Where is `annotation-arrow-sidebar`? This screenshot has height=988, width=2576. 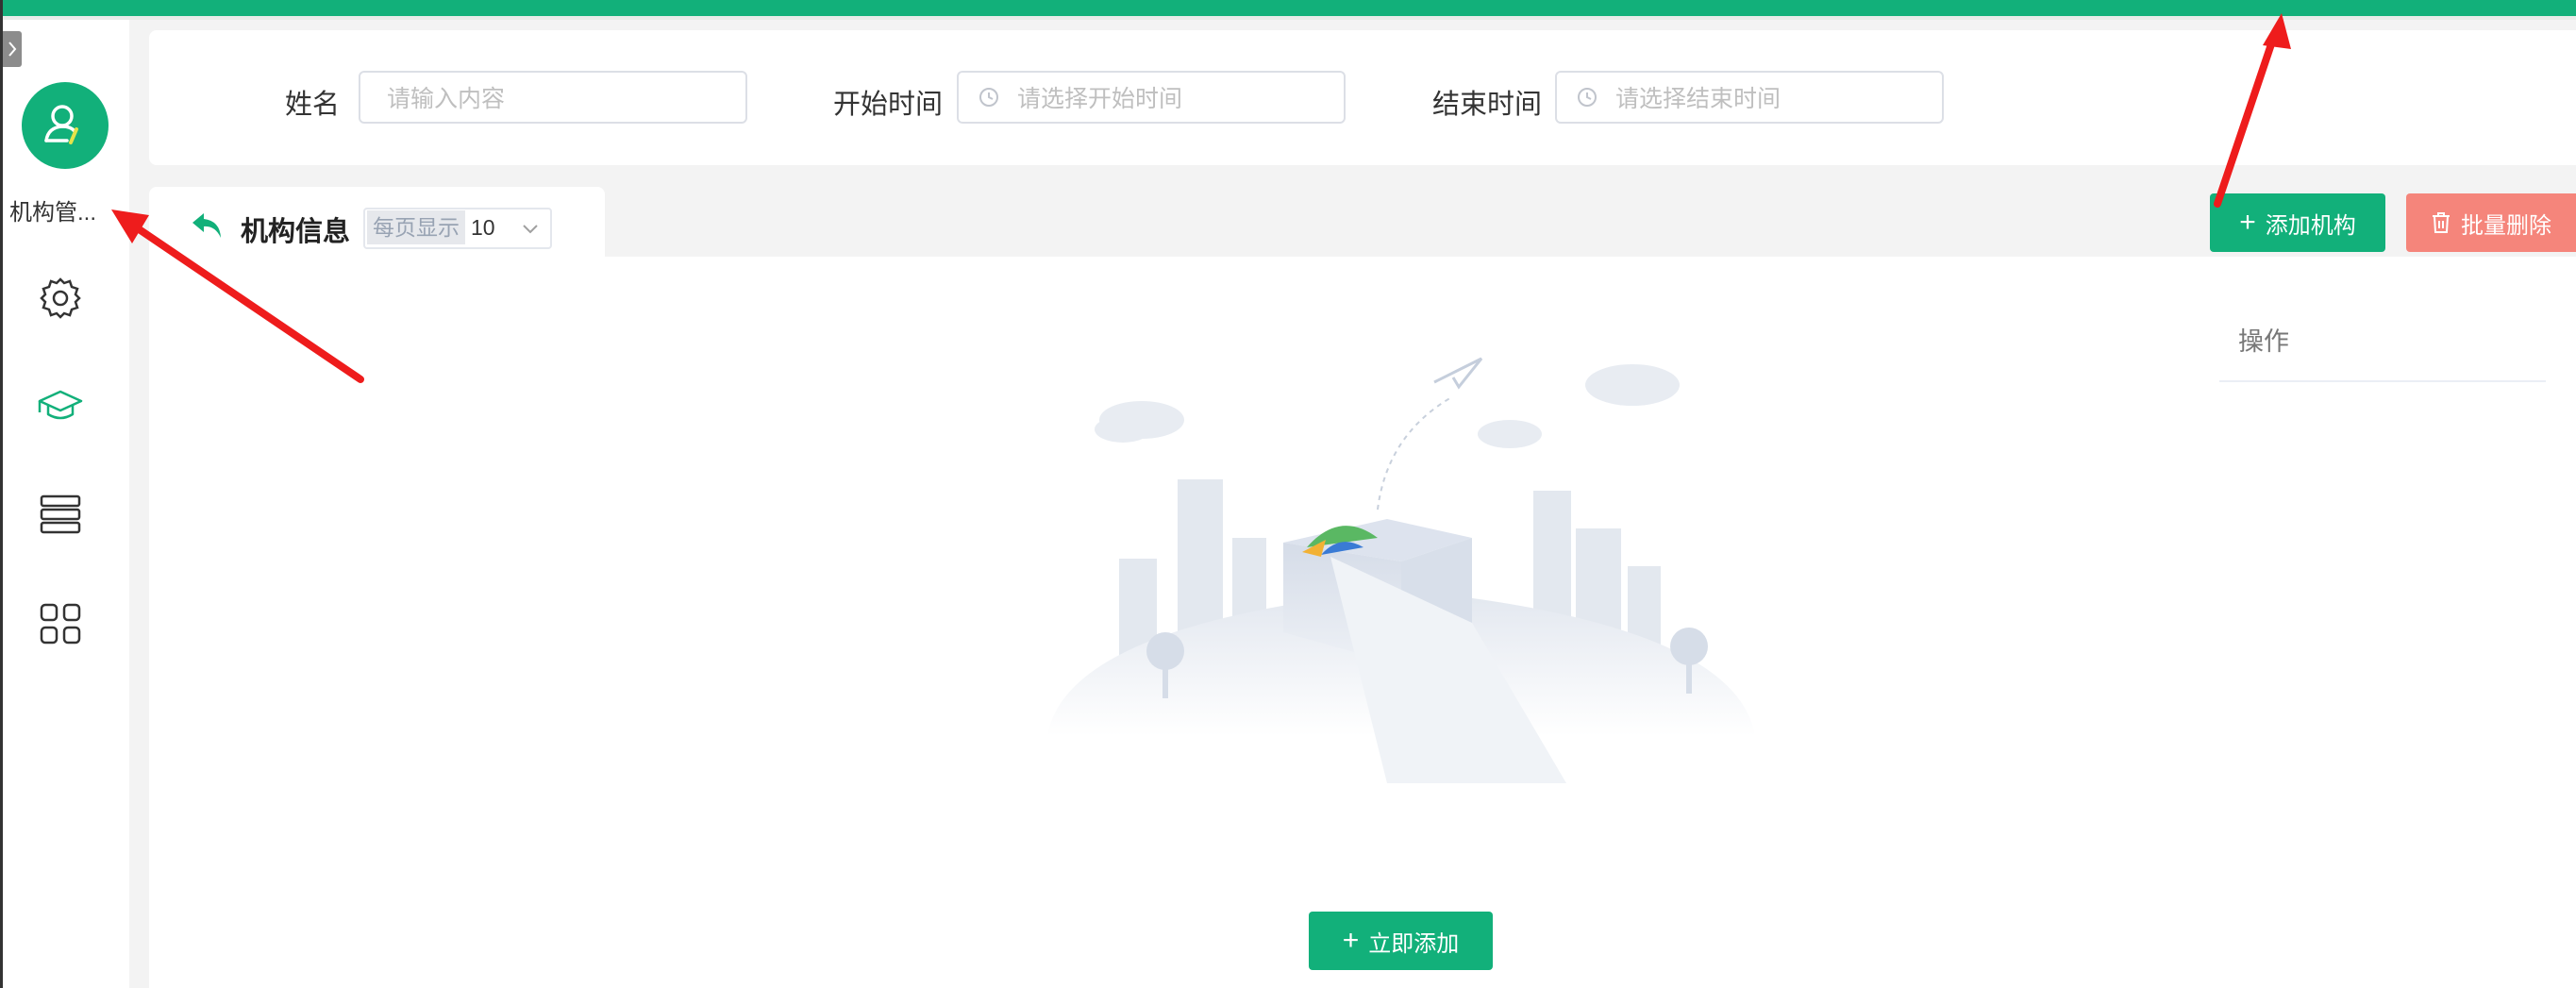 annotation-arrow-sidebar is located at coordinates (246, 302).